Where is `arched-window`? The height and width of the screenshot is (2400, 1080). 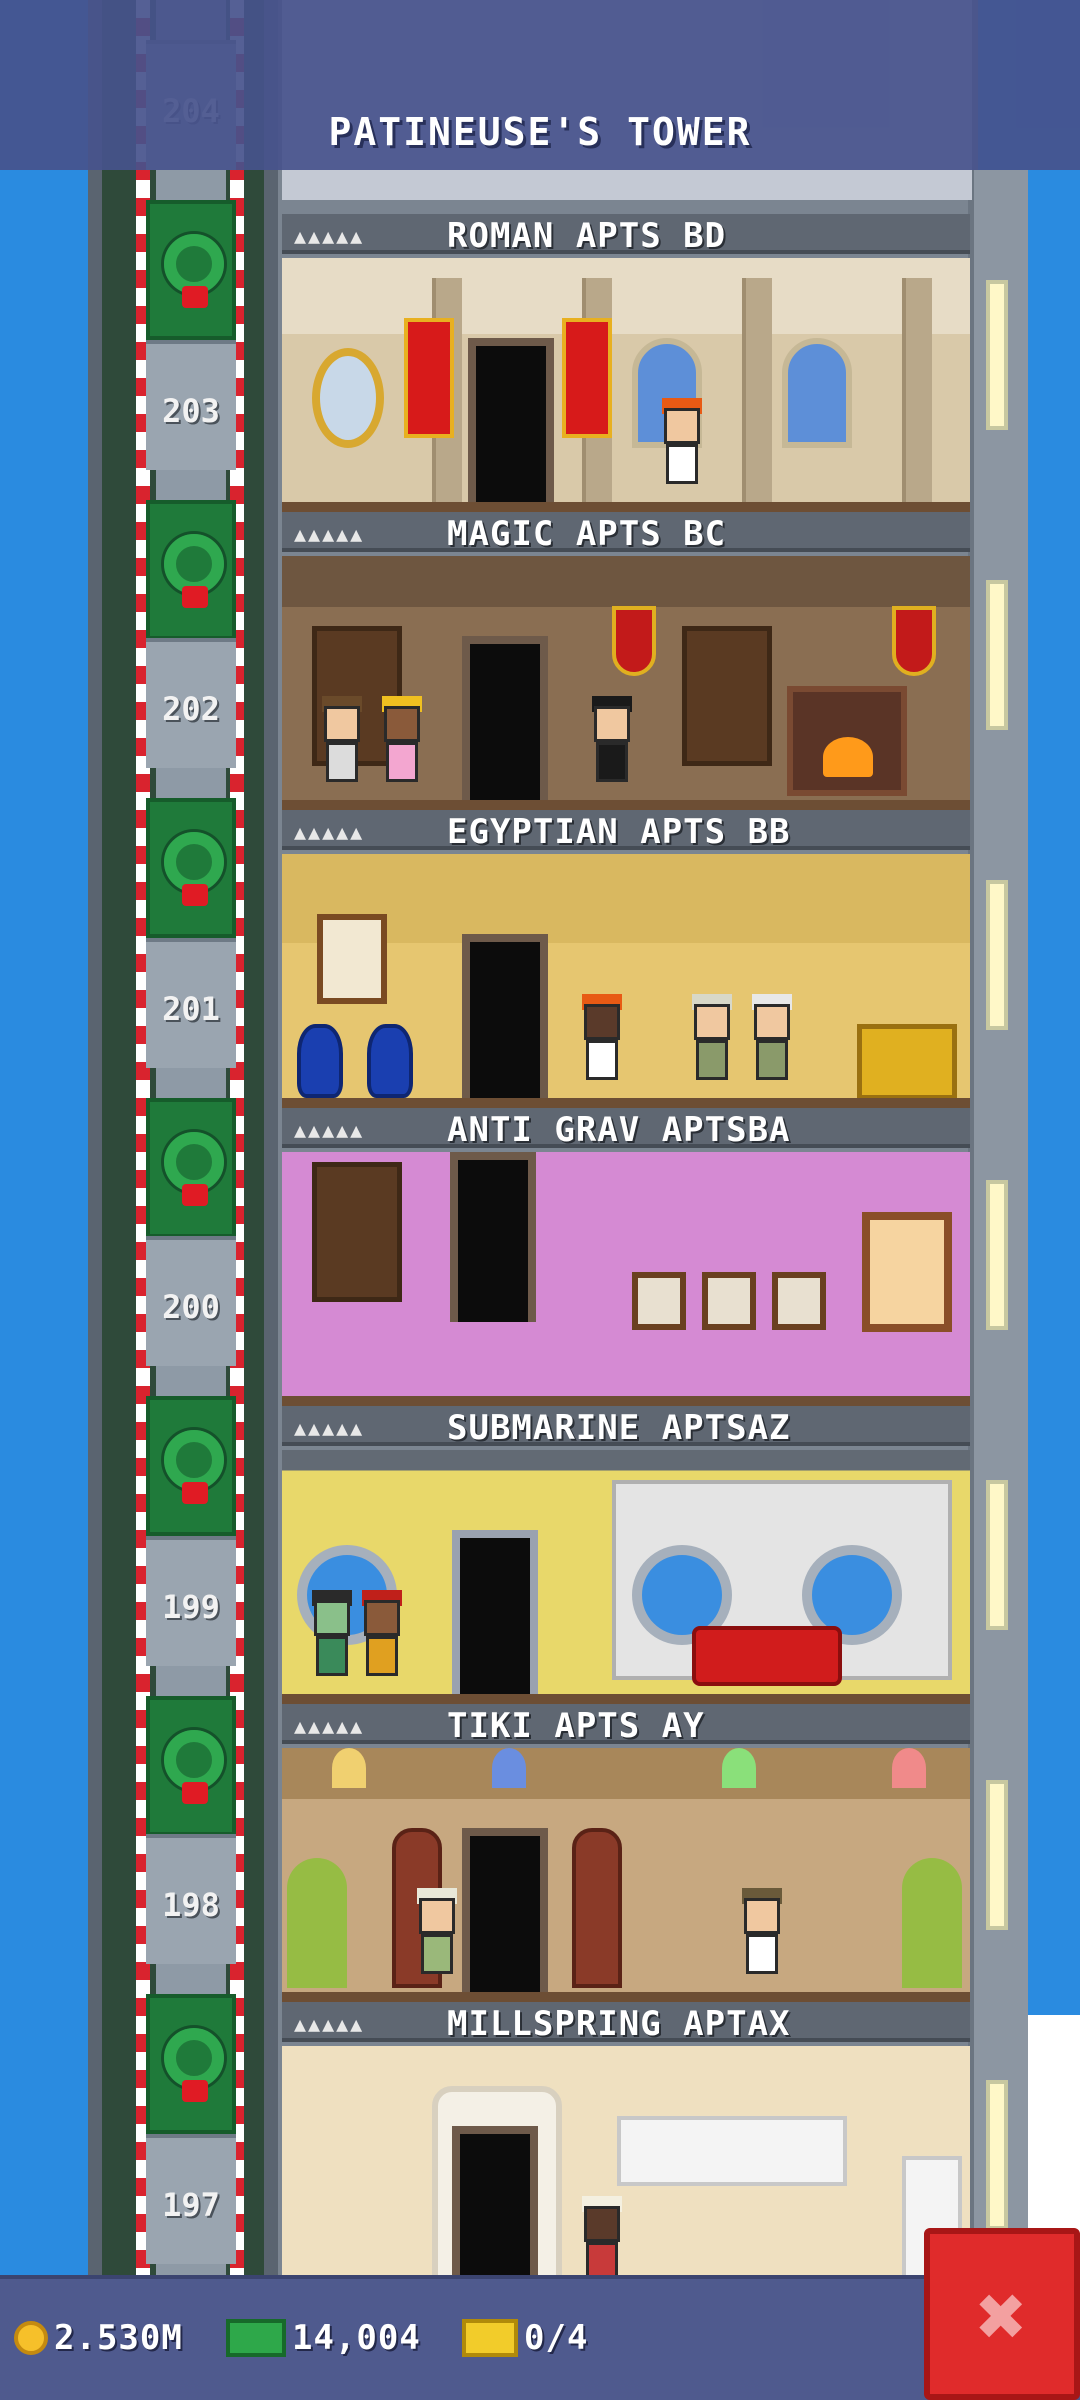 arched-window is located at coordinates (817, 393).